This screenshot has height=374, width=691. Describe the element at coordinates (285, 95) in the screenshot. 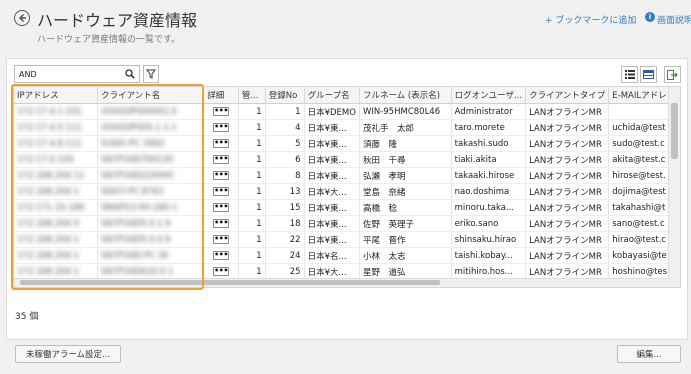

I see `column-header-registration-no: 登録No` at that location.